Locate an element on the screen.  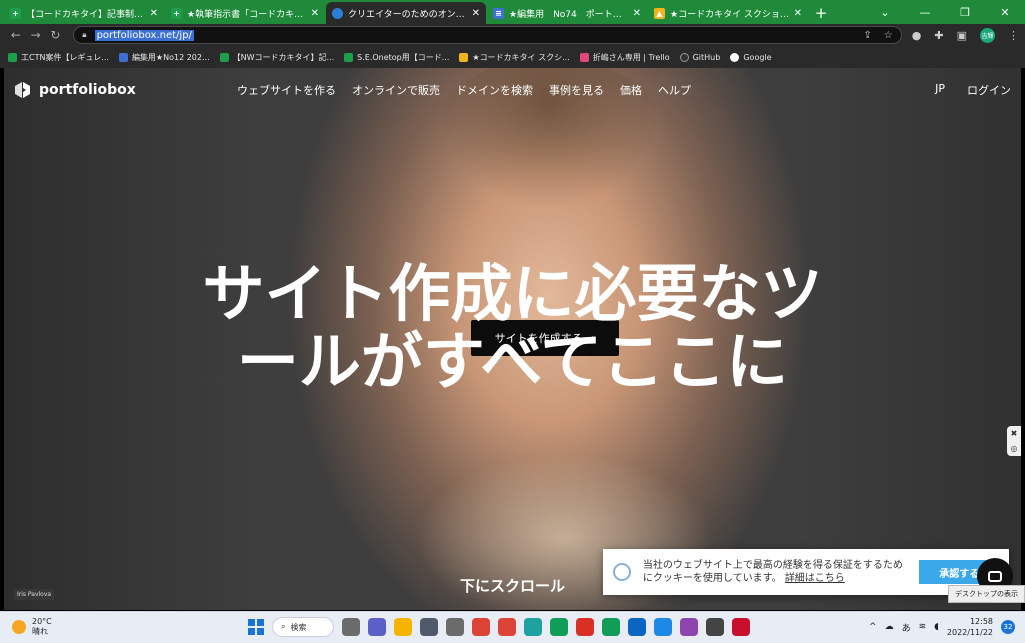
browser-tab-active: クリエイターのためのオンラインポートフォ ✕ is located at coordinates (406, 13).